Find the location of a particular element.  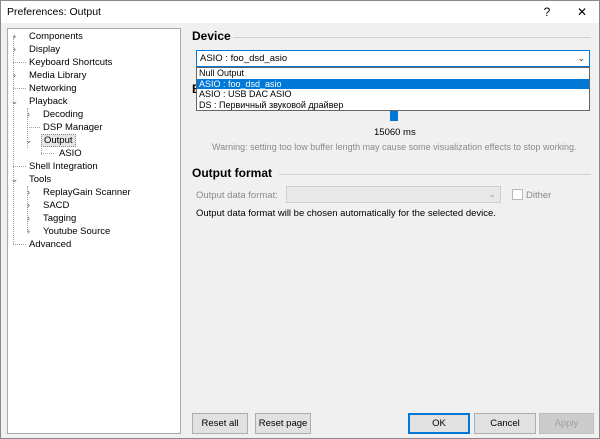

tree-item-replaygain-scanner: › ReplayGain Scanner is located at coordinates (78, 192).